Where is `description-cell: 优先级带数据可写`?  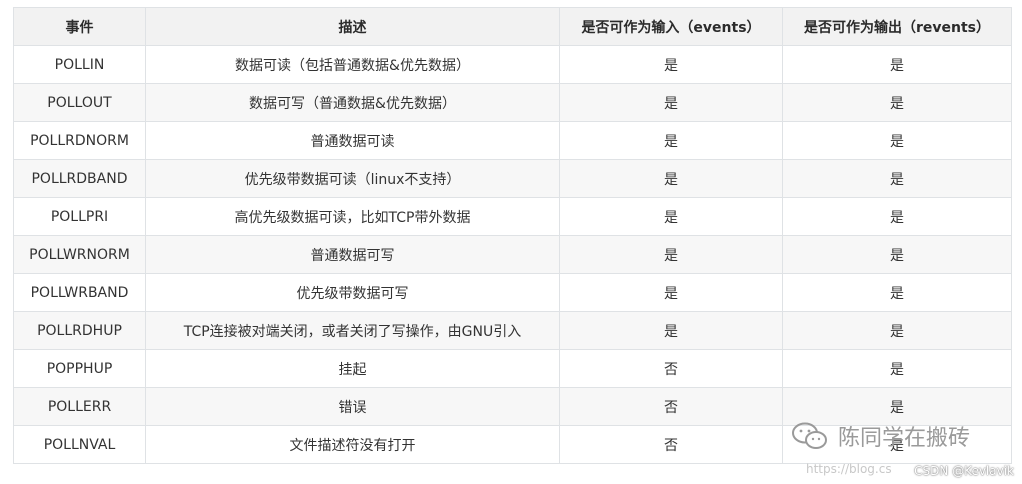
description-cell: 优先级带数据可写 is located at coordinates (352, 292).